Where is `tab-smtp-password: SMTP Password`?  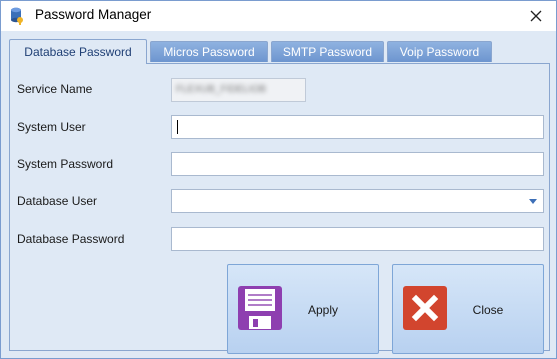 tab-smtp-password: SMTP Password is located at coordinates (327, 51).